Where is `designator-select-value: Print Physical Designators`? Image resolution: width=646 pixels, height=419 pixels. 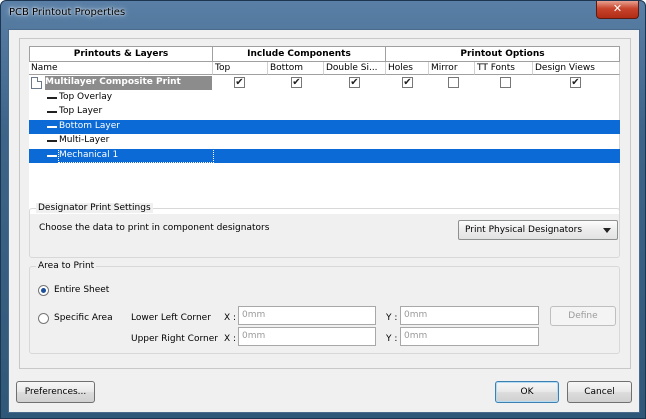 designator-select-value: Print Physical Designators is located at coordinates (524, 230).